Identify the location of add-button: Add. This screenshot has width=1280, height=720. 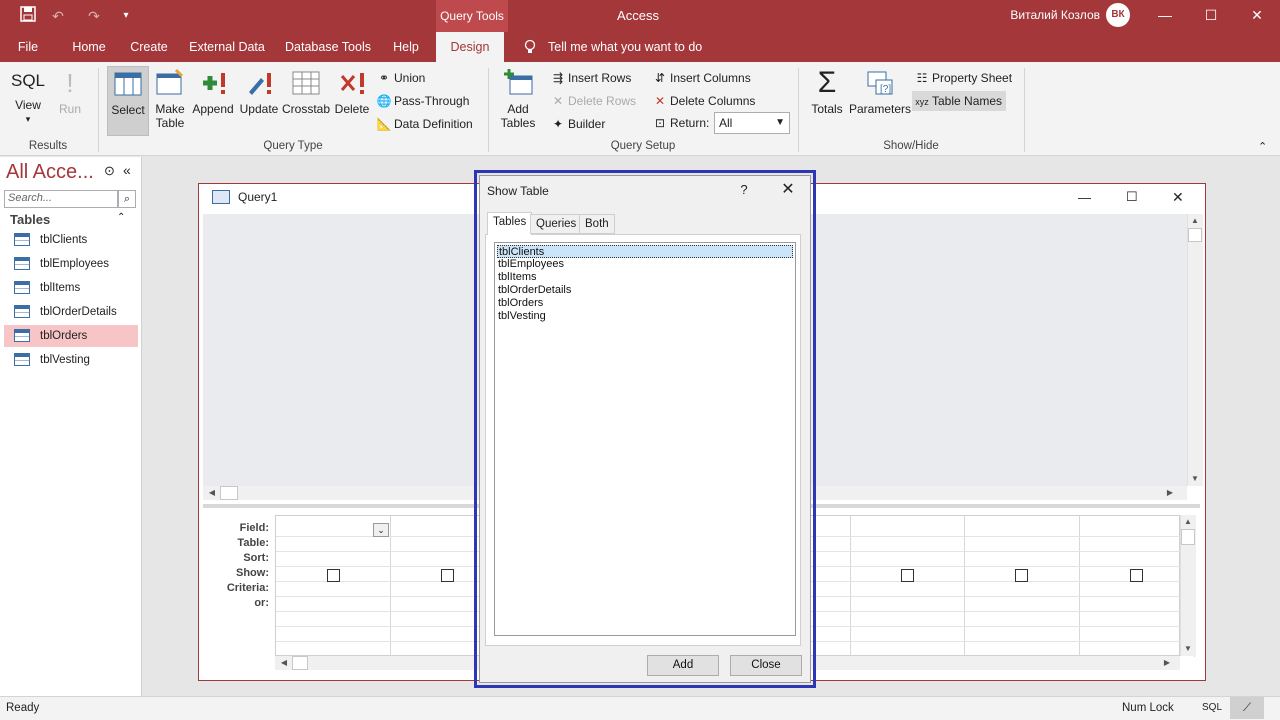
(683, 665).